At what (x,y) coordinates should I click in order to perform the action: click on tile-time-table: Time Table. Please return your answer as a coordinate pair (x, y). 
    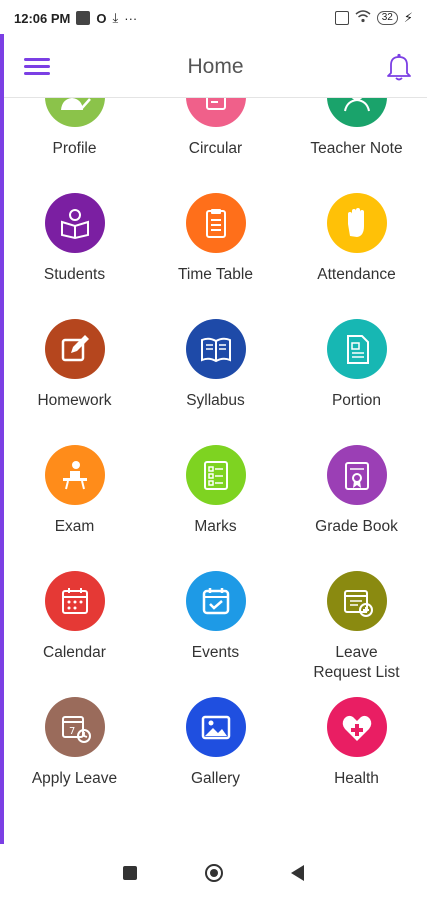
    Looking at the image, I should click on (215, 239).